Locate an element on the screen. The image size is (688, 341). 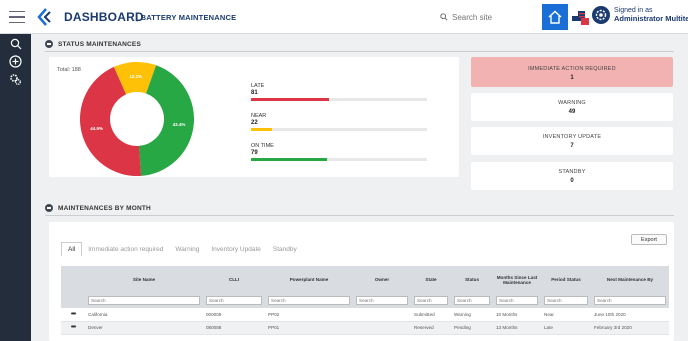
table-cell: PP01 is located at coordinates (309, 328).